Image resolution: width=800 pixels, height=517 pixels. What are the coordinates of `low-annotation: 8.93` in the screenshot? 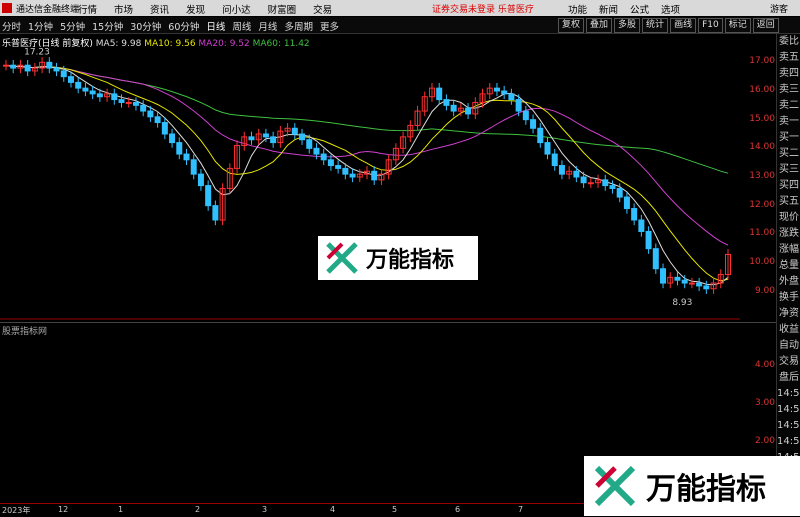 It's located at (682, 303).